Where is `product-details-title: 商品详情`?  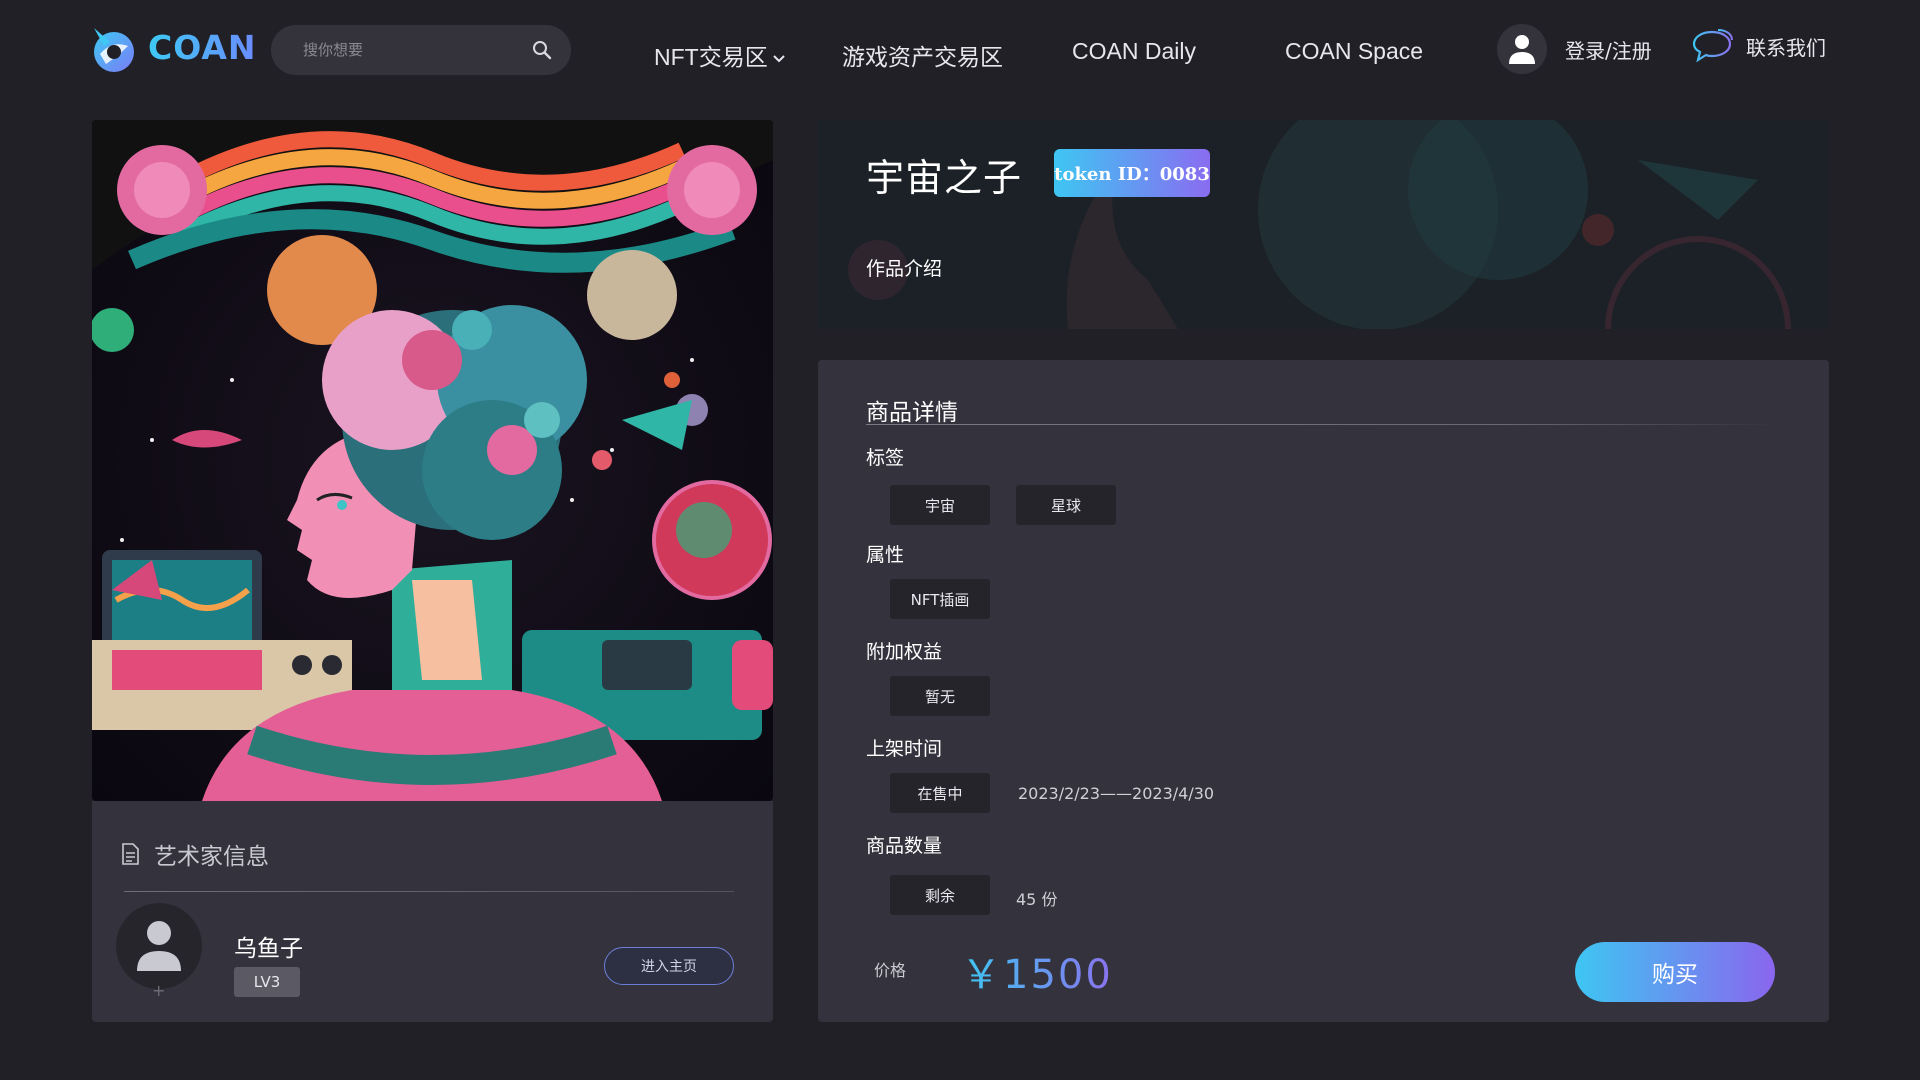 product-details-title: 商品详情 is located at coordinates (912, 413).